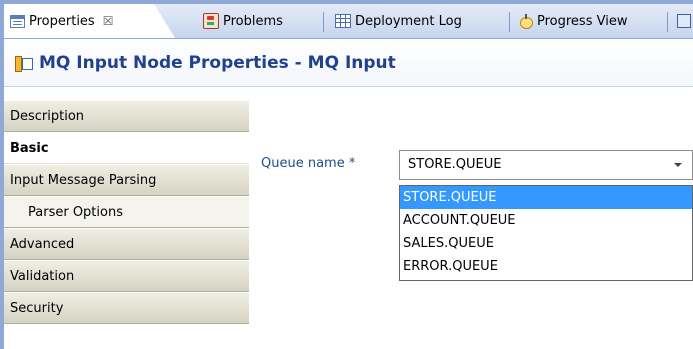 Image resolution: width=693 pixels, height=349 pixels. What do you see at coordinates (62, 21) in the screenshot?
I see `tab-properties-label: Properties` at bounding box center [62, 21].